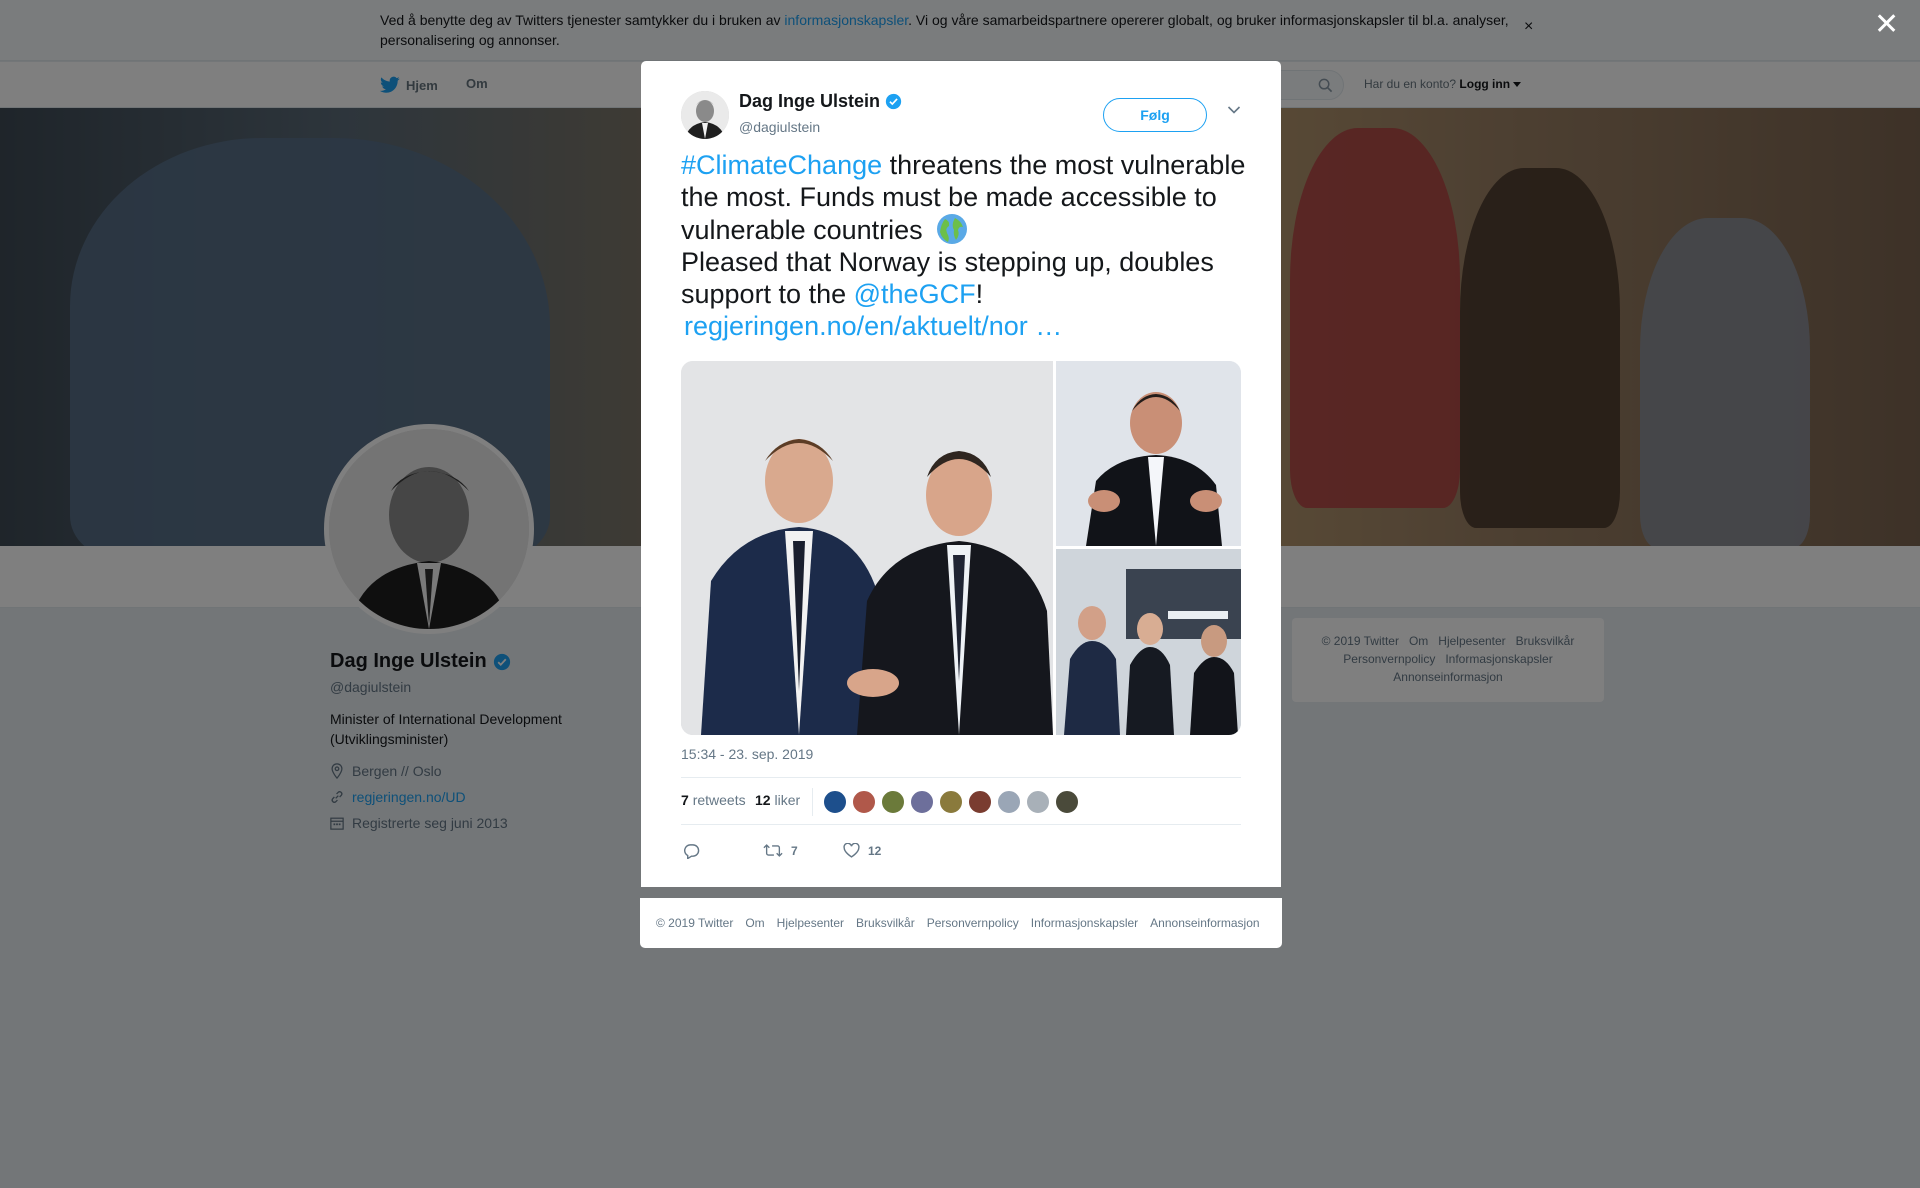 The image size is (1920, 1188). I want to click on retweet-count: 7, so click(794, 850).